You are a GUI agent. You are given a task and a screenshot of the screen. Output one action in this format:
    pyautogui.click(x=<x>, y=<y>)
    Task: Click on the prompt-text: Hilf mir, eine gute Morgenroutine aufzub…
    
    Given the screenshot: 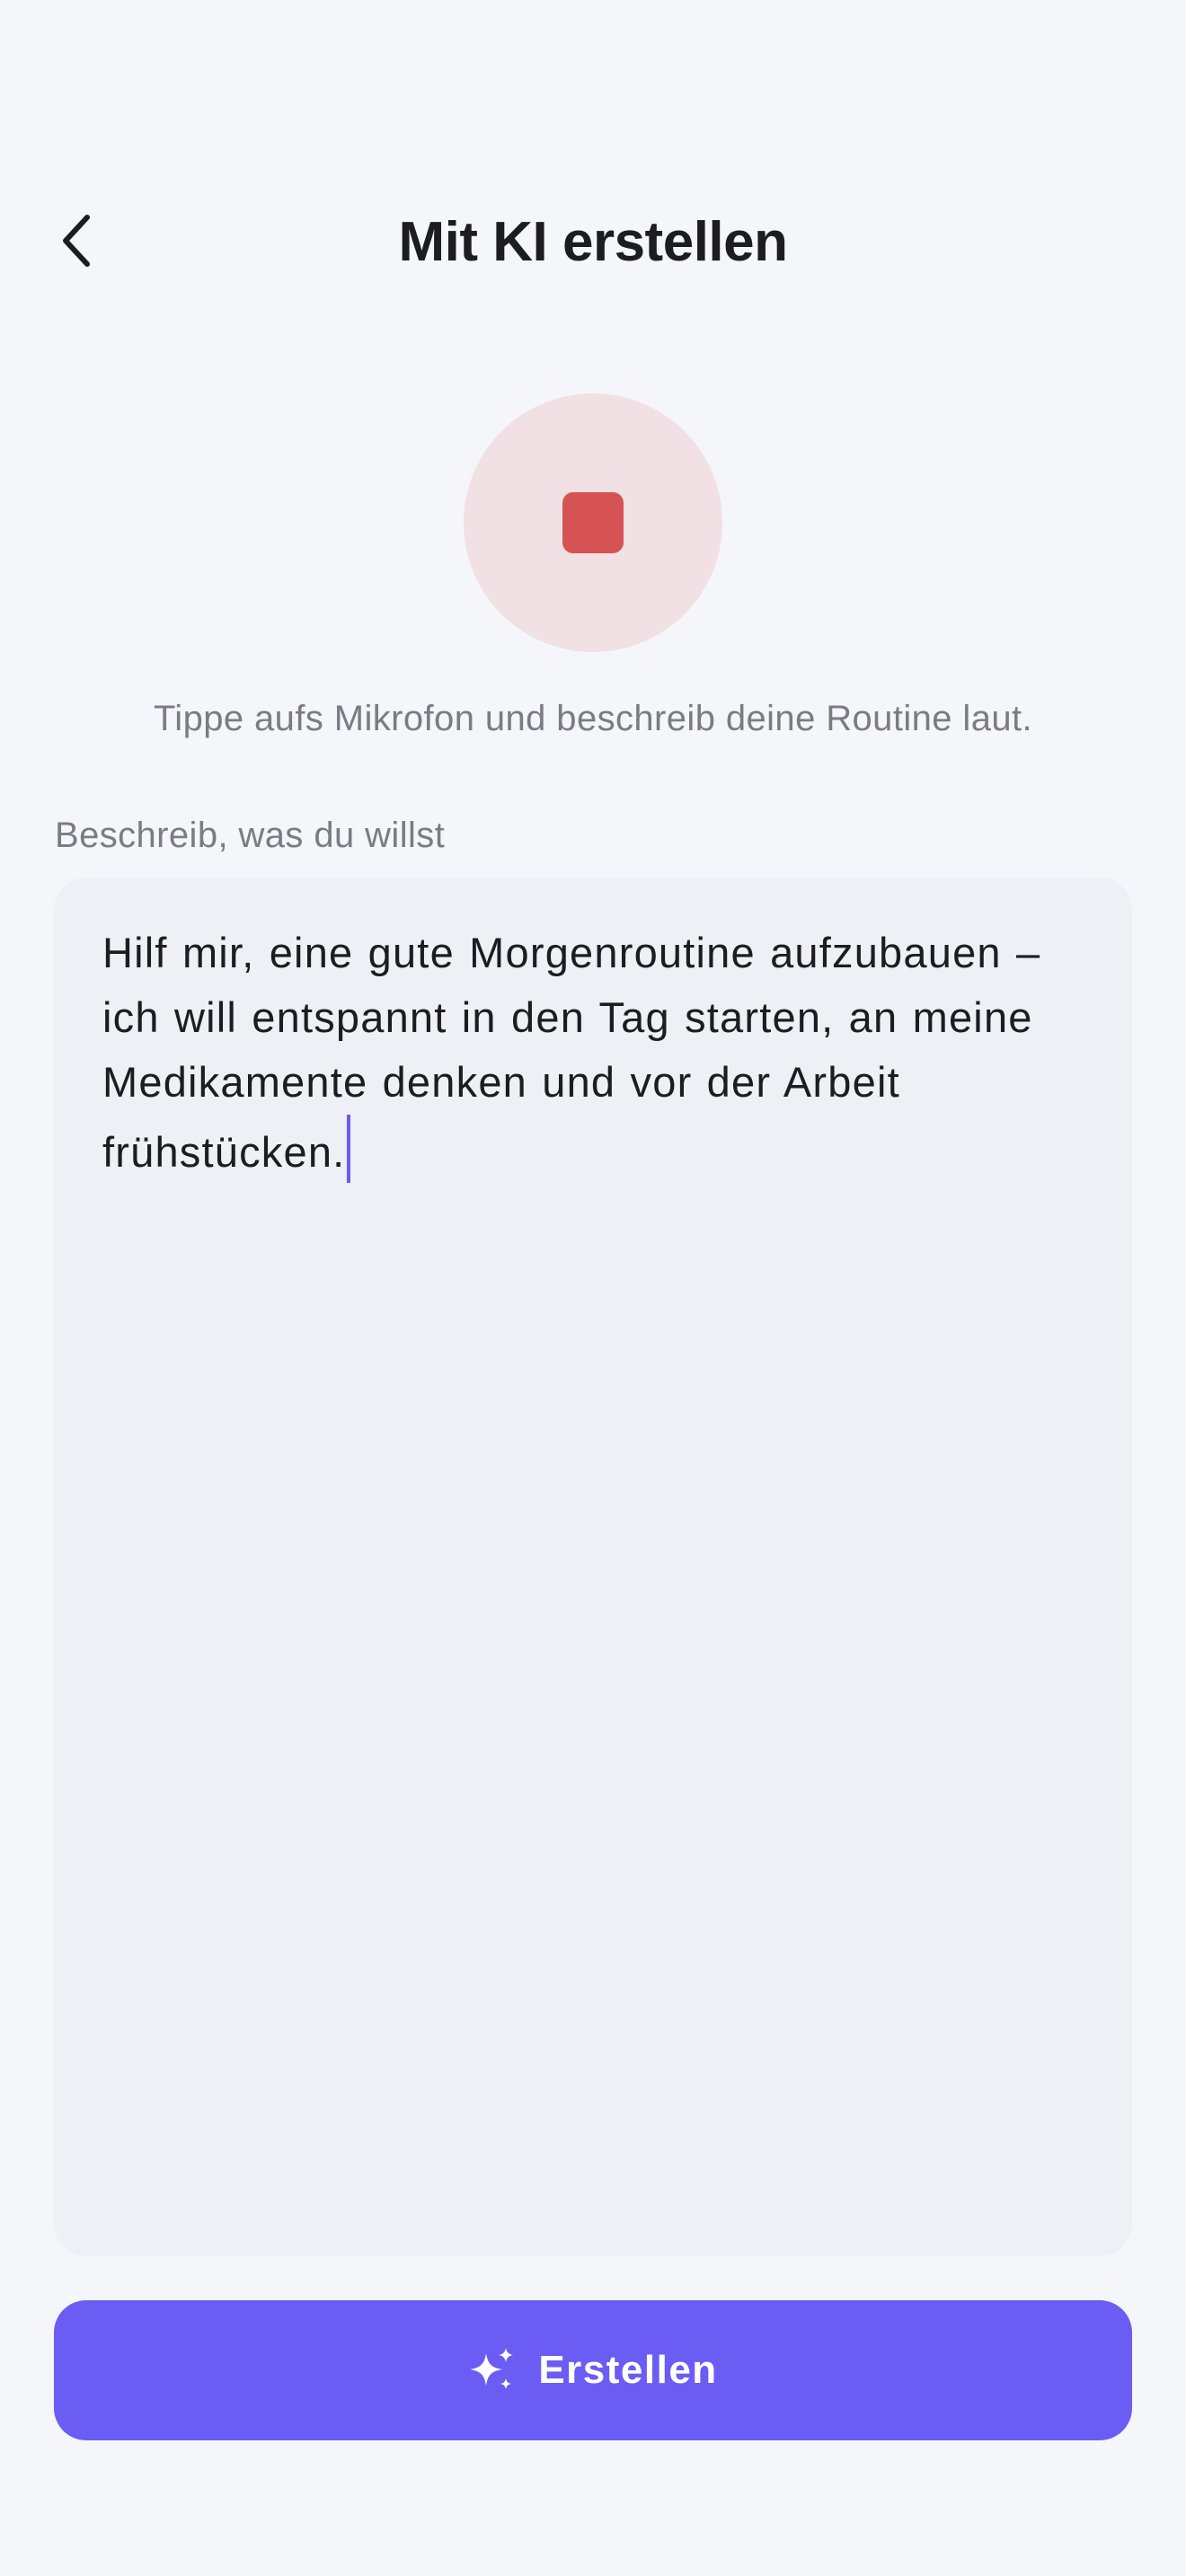 What is the action you would take?
    pyautogui.click(x=571, y=1052)
    